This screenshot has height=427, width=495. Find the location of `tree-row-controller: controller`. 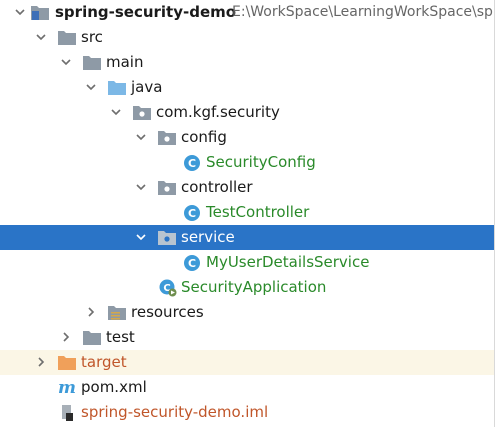

tree-row-controller: controller is located at coordinates (247, 187).